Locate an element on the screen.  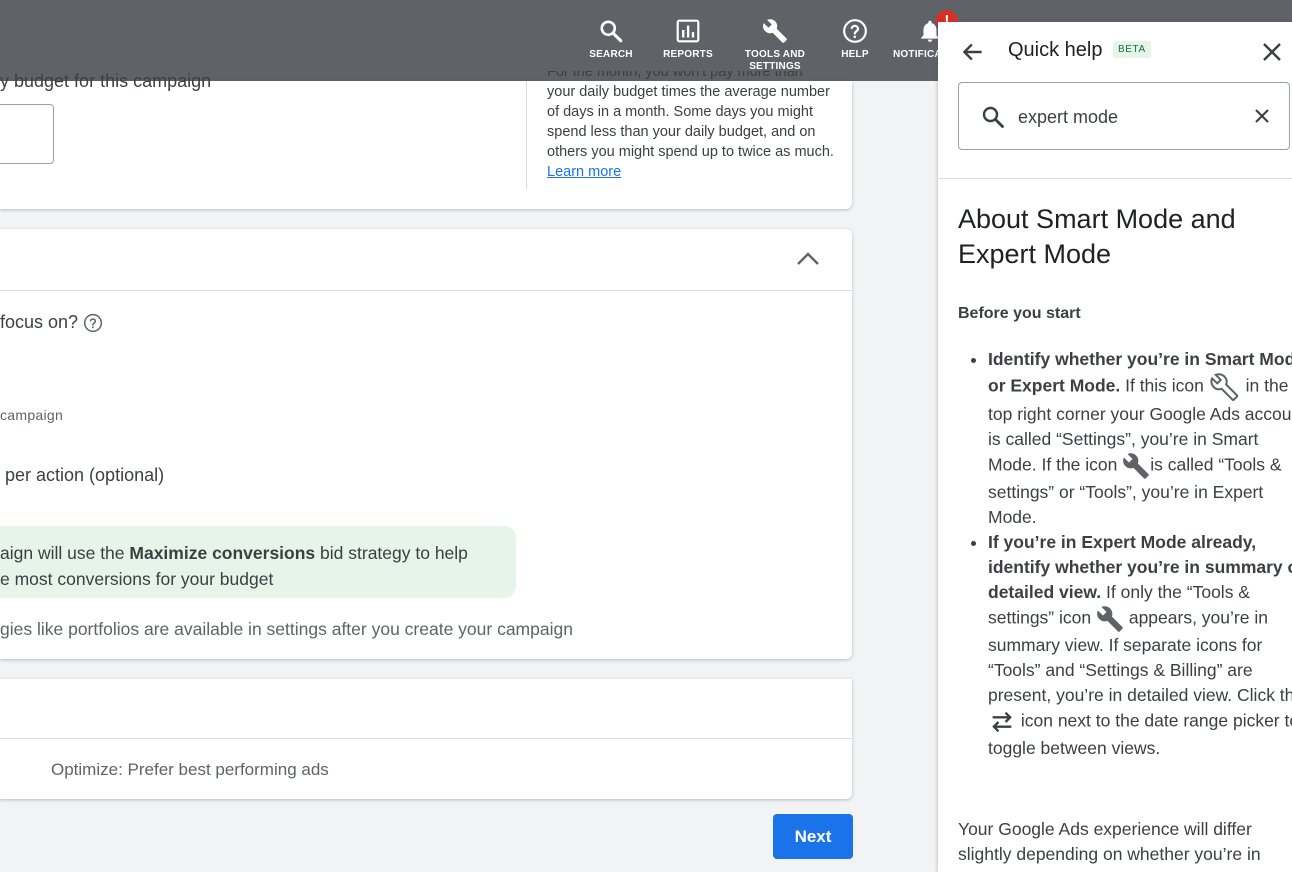
search-button-label: SEARCH is located at coordinates (611, 54).